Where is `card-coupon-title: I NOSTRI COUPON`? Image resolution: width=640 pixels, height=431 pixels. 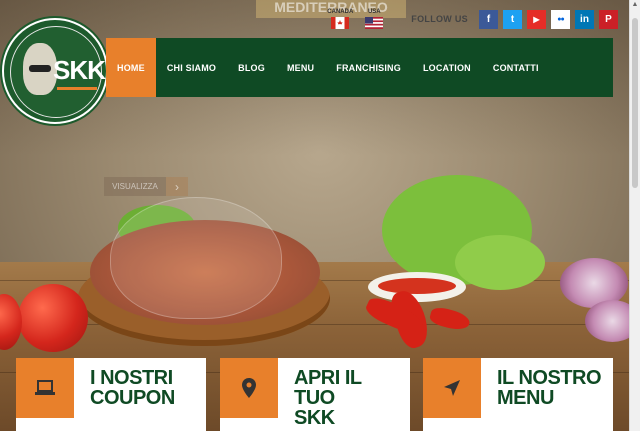 card-coupon-title: I NOSTRI COUPON is located at coordinates (145, 388).